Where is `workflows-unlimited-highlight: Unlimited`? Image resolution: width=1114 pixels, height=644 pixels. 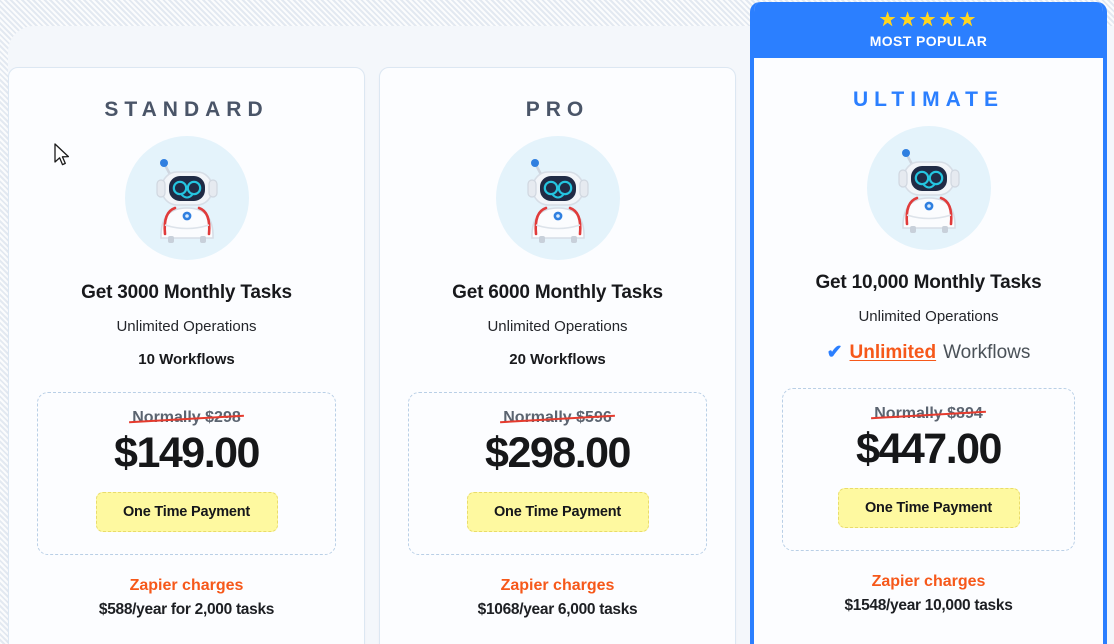 workflows-unlimited-highlight: Unlimited is located at coordinates (893, 352).